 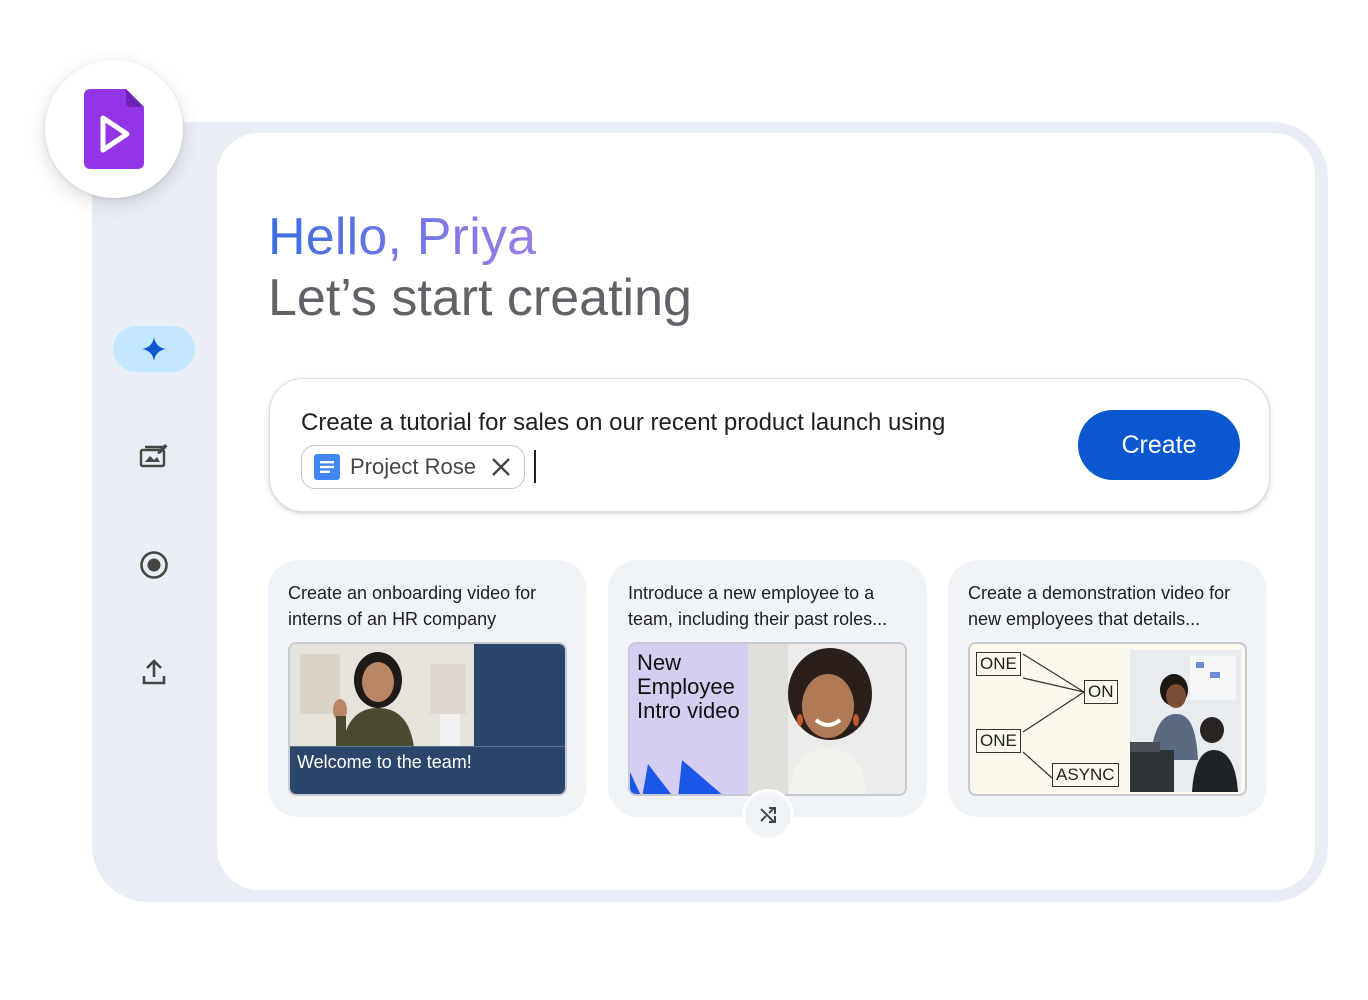 I want to click on thumbnail-panel, so click(x=519, y=696).